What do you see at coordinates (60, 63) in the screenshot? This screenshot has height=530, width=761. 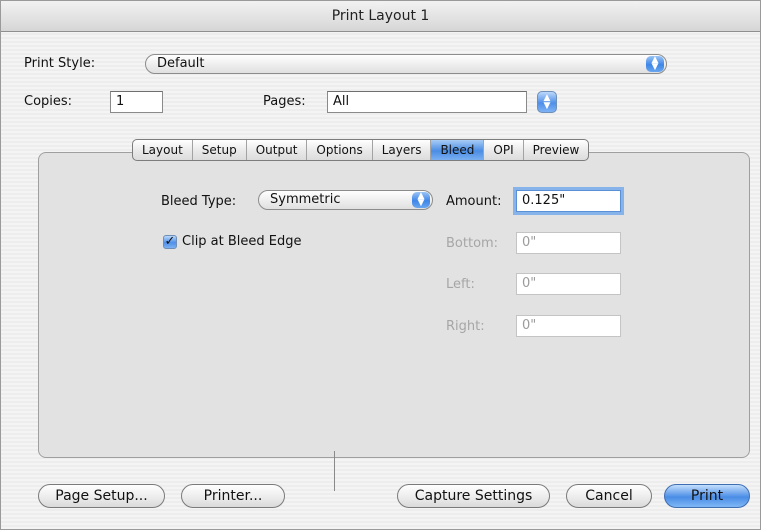 I see `print-style-label: Print Style:` at bounding box center [60, 63].